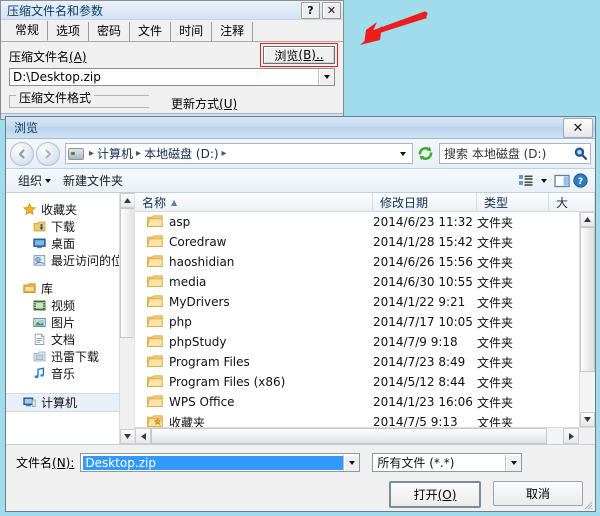 Image resolution: width=600 pixels, height=516 pixels. What do you see at coordinates (39, 340) in the screenshot?
I see `document-icon` at bounding box center [39, 340].